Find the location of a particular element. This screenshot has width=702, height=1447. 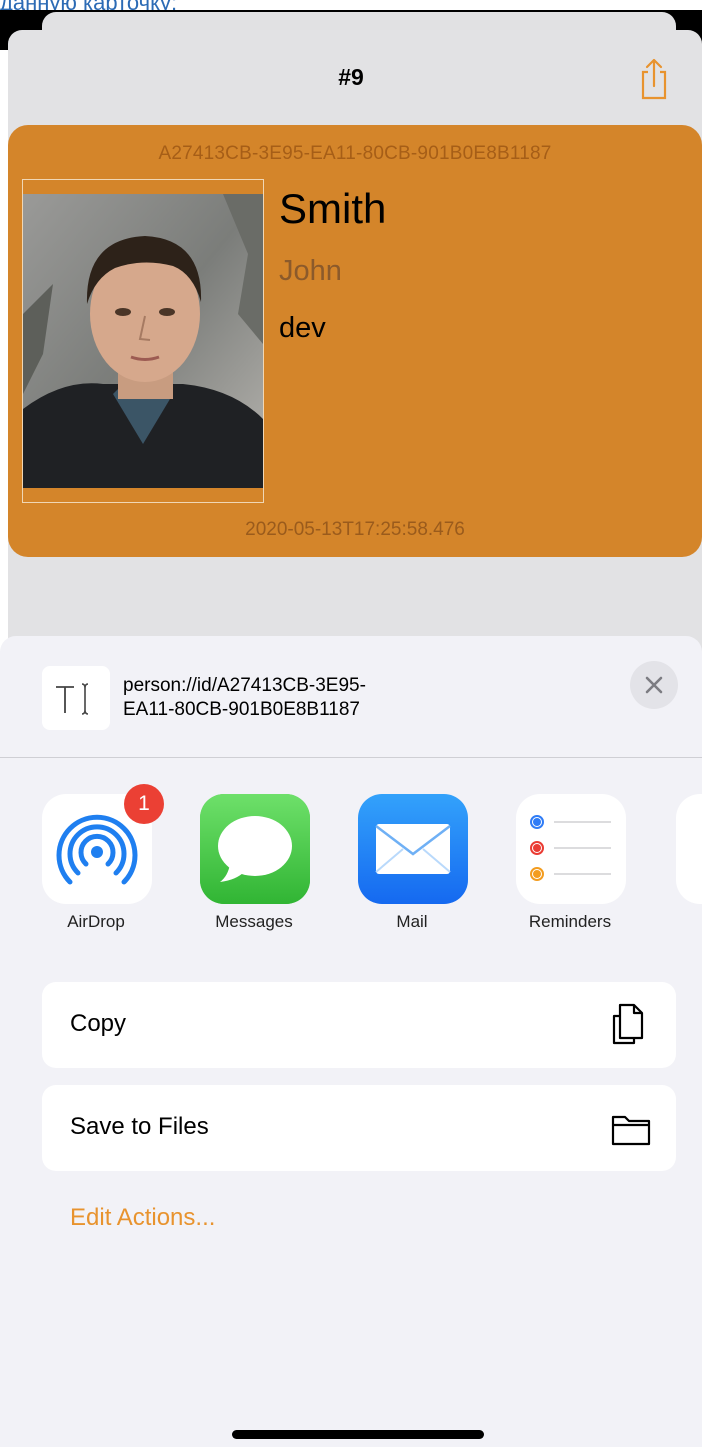

app-label-mail: Mail is located at coordinates (412, 921).